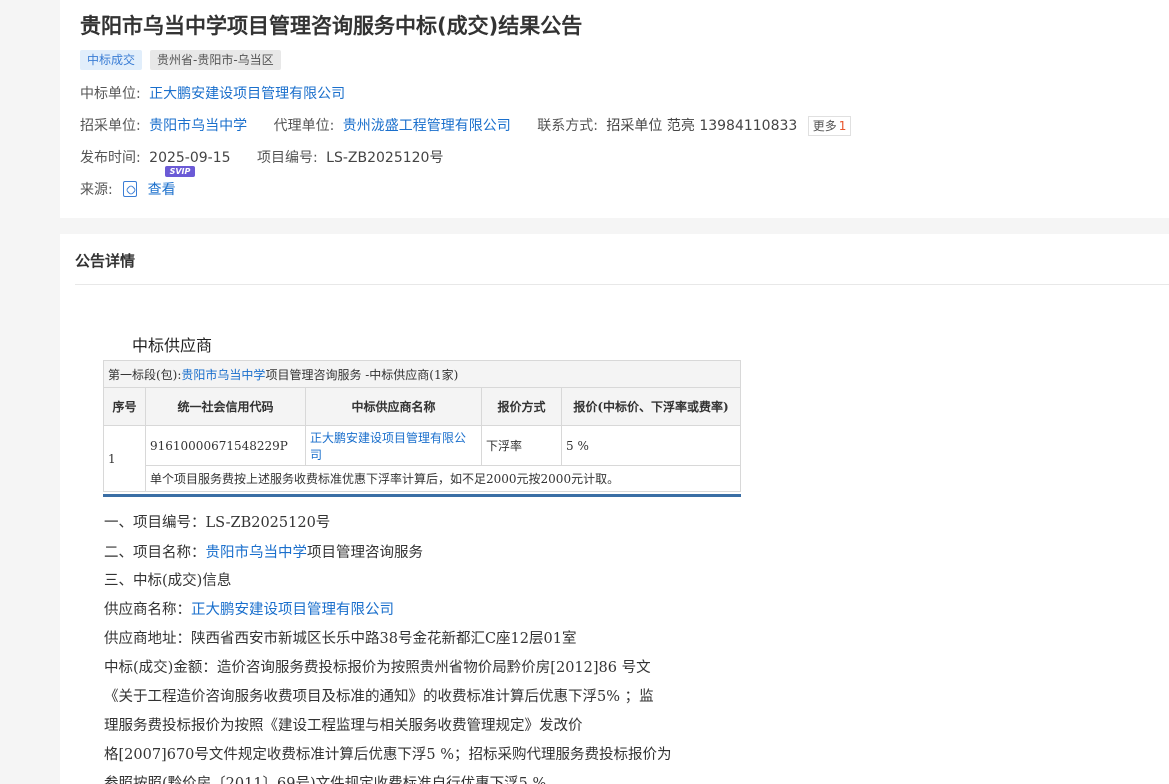 Image resolution: width=1169 pixels, height=784 pixels. I want to click on winner-row: 中标单位: 正大鹏安建设项目管理有限公司, so click(212, 93).